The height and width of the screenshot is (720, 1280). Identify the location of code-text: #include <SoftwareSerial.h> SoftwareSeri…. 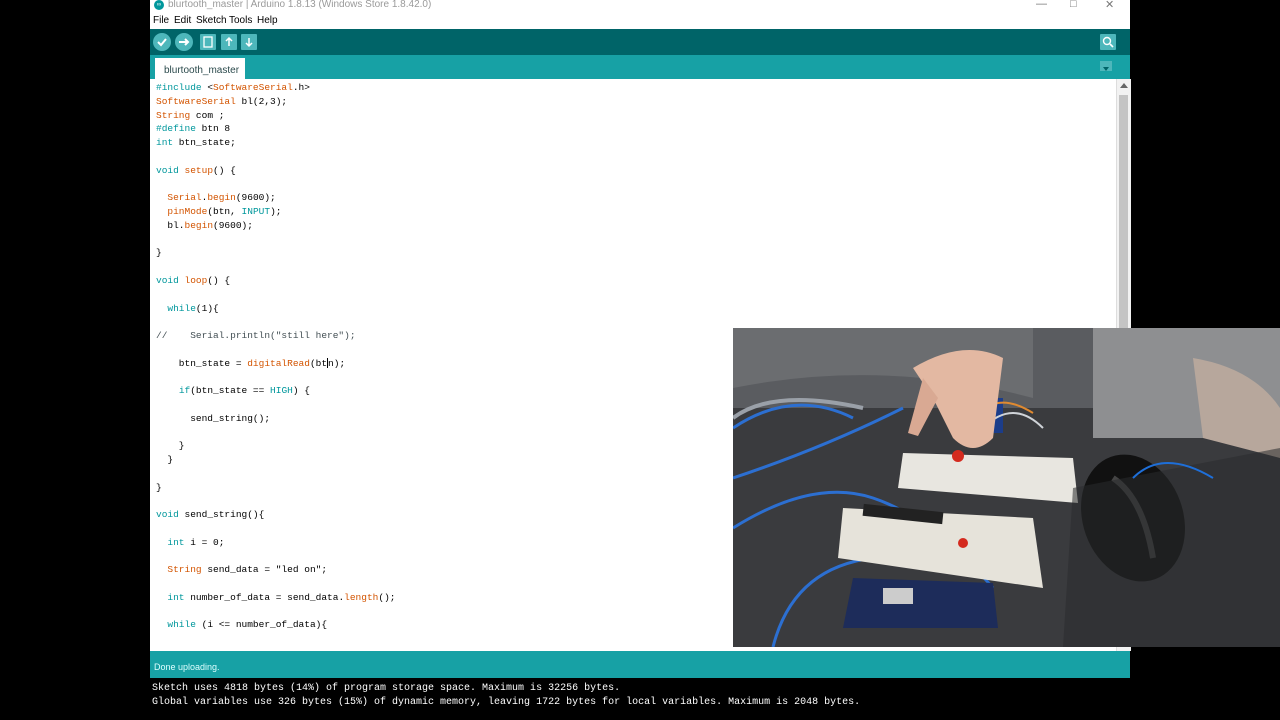
(275, 356).